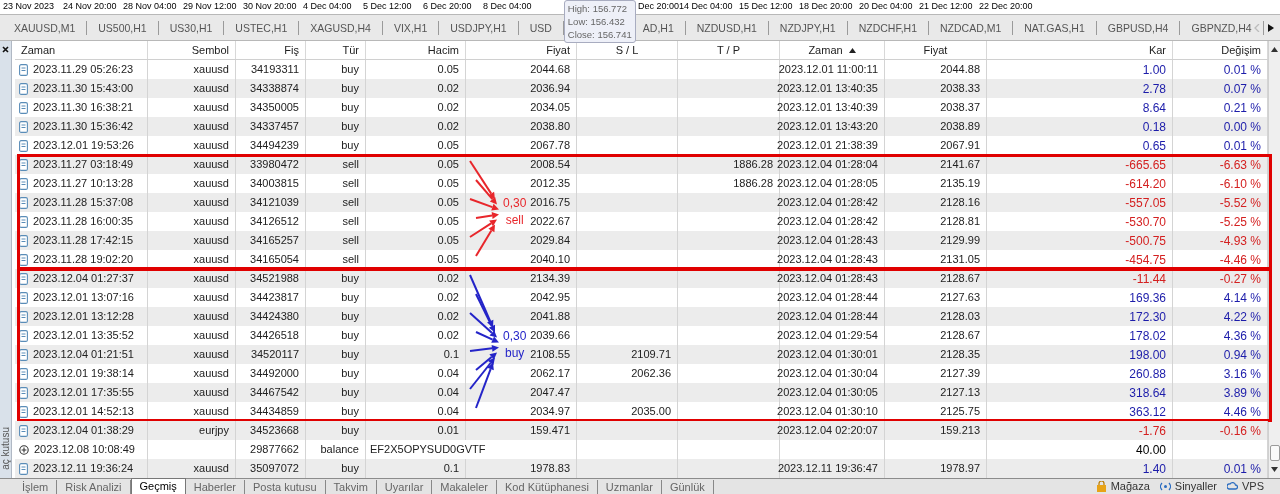  I want to click on column-header: T / P, so click(729, 50).